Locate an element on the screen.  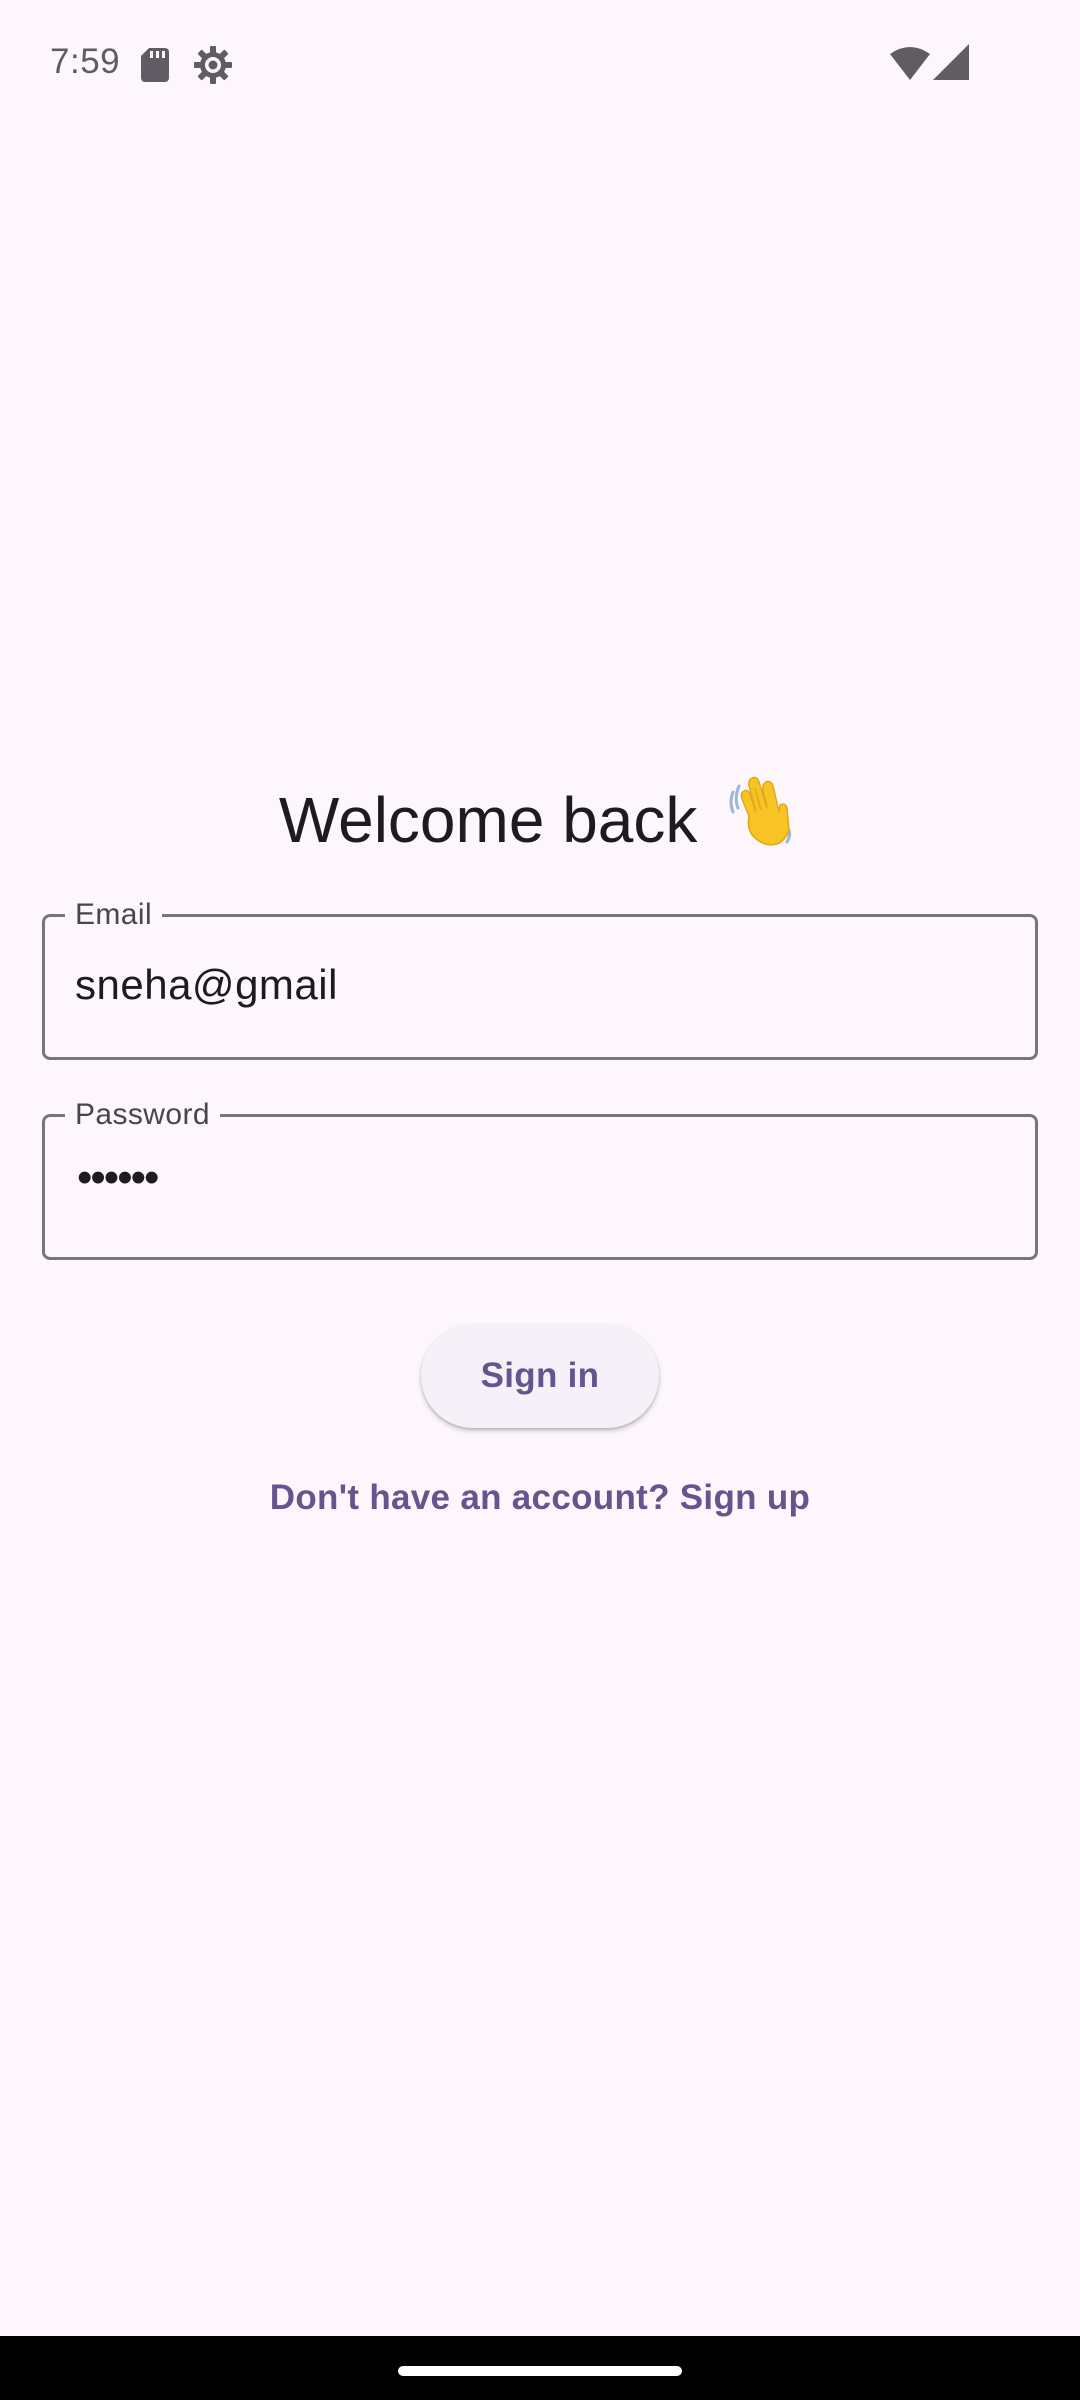
welcome-title: Welcome back is located at coordinates (540, 814).